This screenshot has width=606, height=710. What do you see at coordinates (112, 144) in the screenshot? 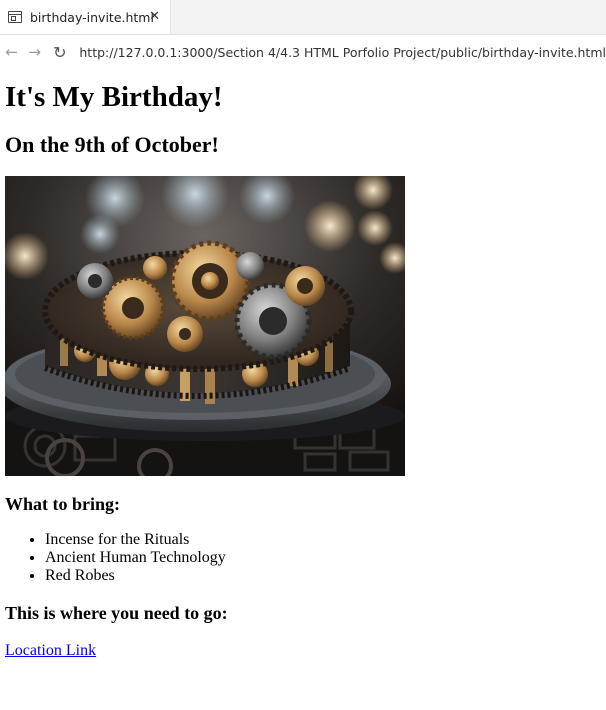
I see `page-subtitle: On the 9th of October!` at bounding box center [112, 144].